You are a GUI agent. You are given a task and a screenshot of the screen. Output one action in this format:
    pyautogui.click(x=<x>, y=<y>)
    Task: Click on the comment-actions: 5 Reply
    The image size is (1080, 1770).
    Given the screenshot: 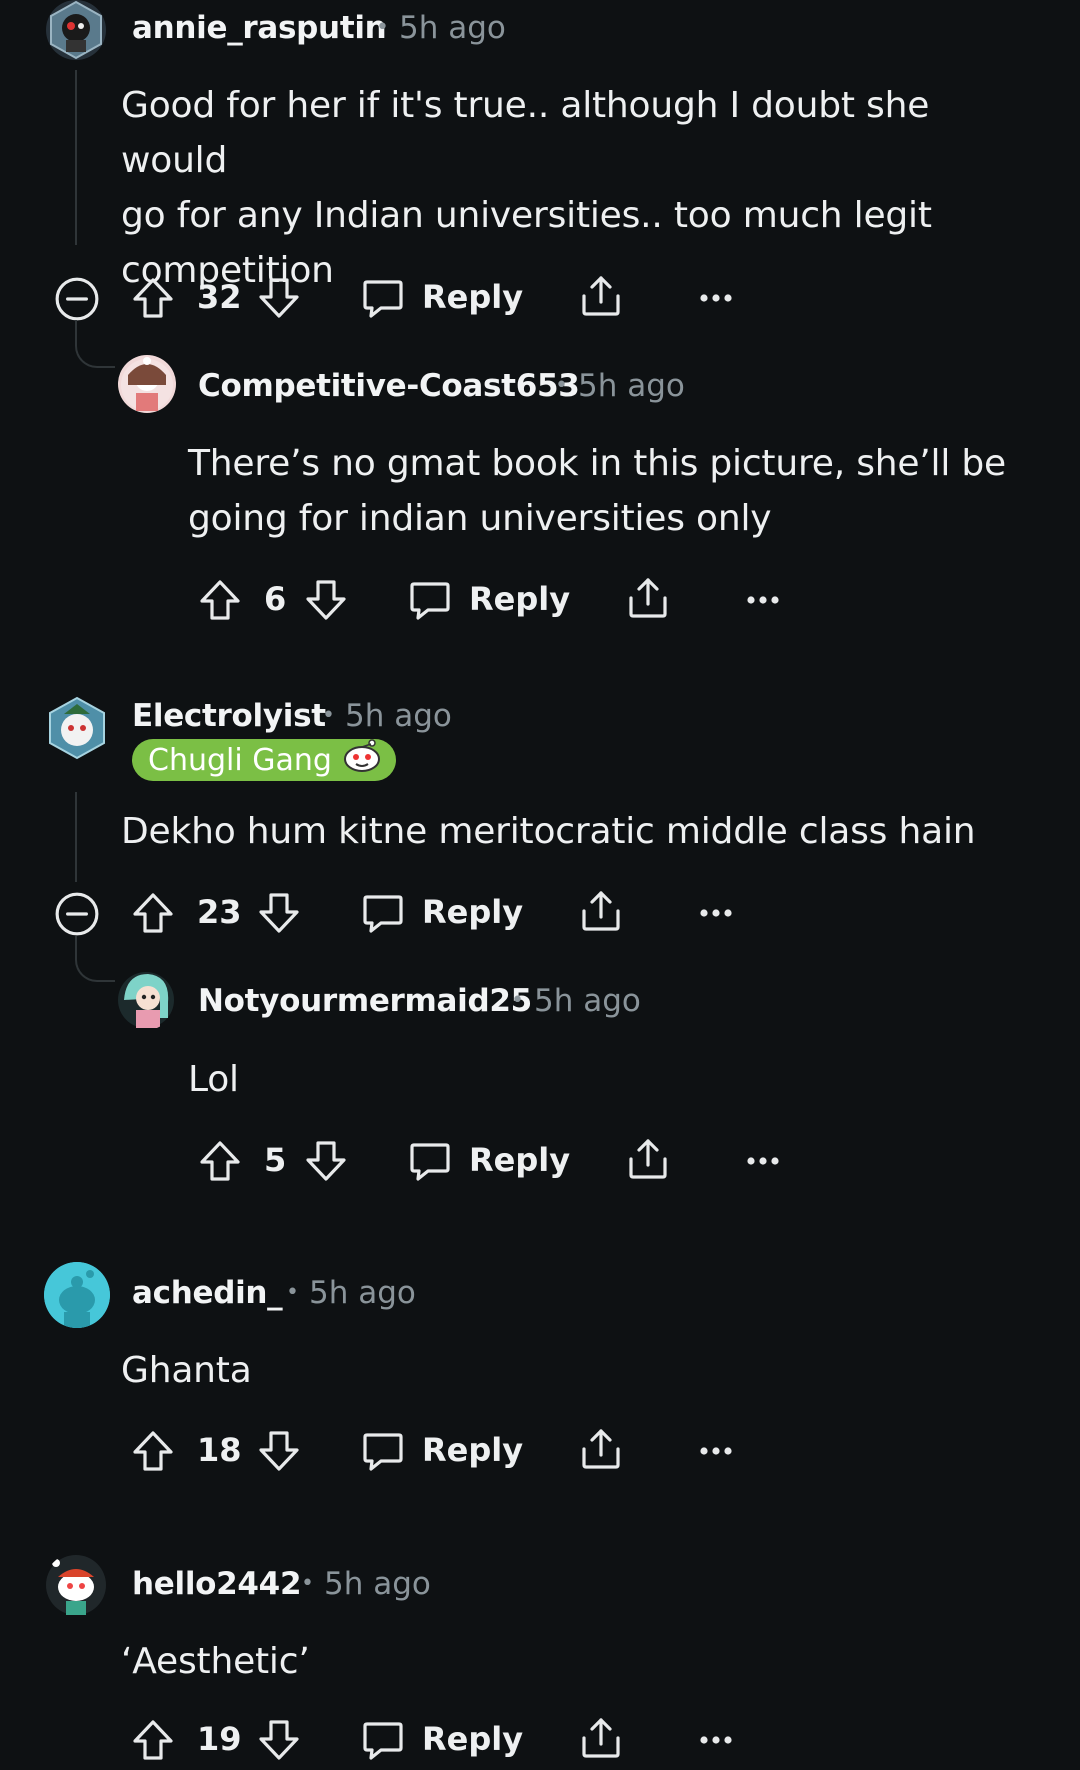 What is the action you would take?
    pyautogui.click(x=498, y=1161)
    